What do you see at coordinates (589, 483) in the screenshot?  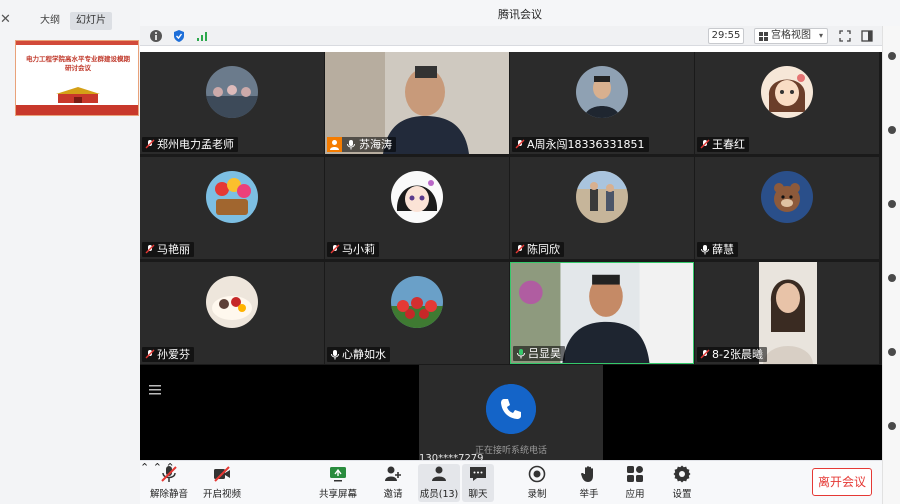 I see `raise-hand-button: 举手` at bounding box center [589, 483].